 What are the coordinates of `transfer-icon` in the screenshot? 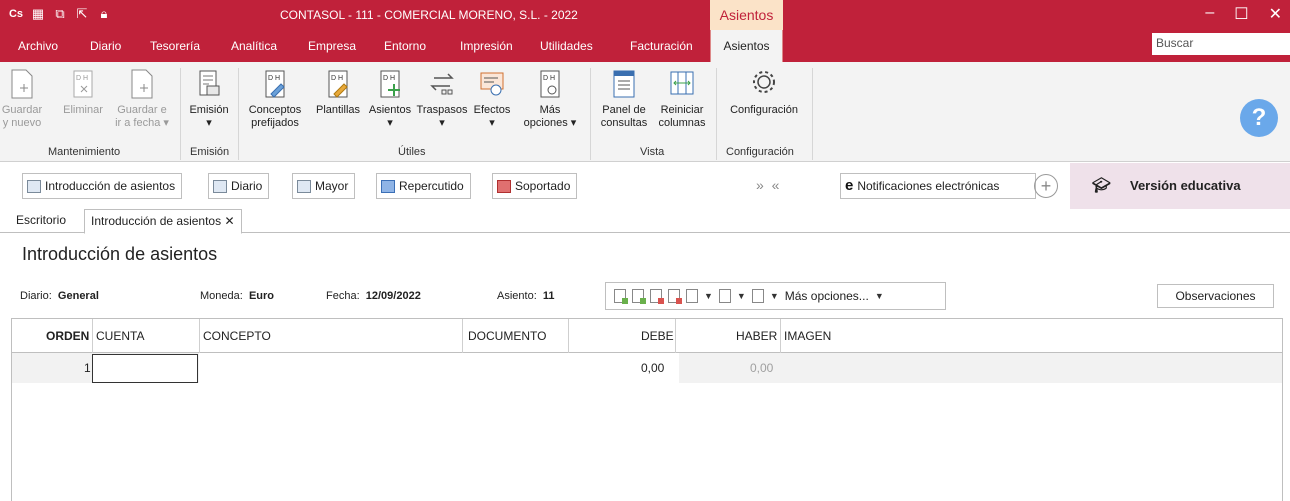 It's located at (442, 84).